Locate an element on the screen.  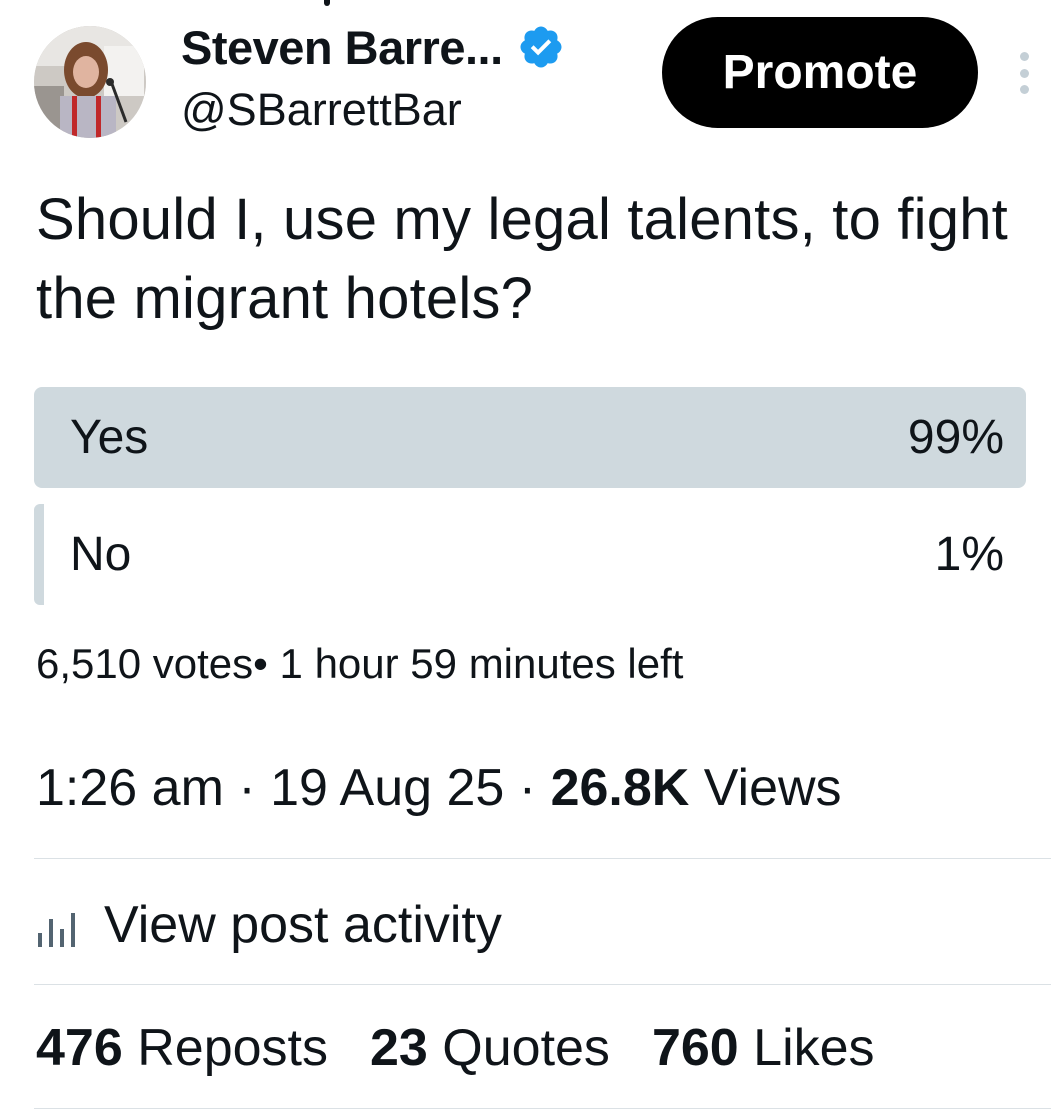
likes-label: Likes is located at coordinates (814, 1048).